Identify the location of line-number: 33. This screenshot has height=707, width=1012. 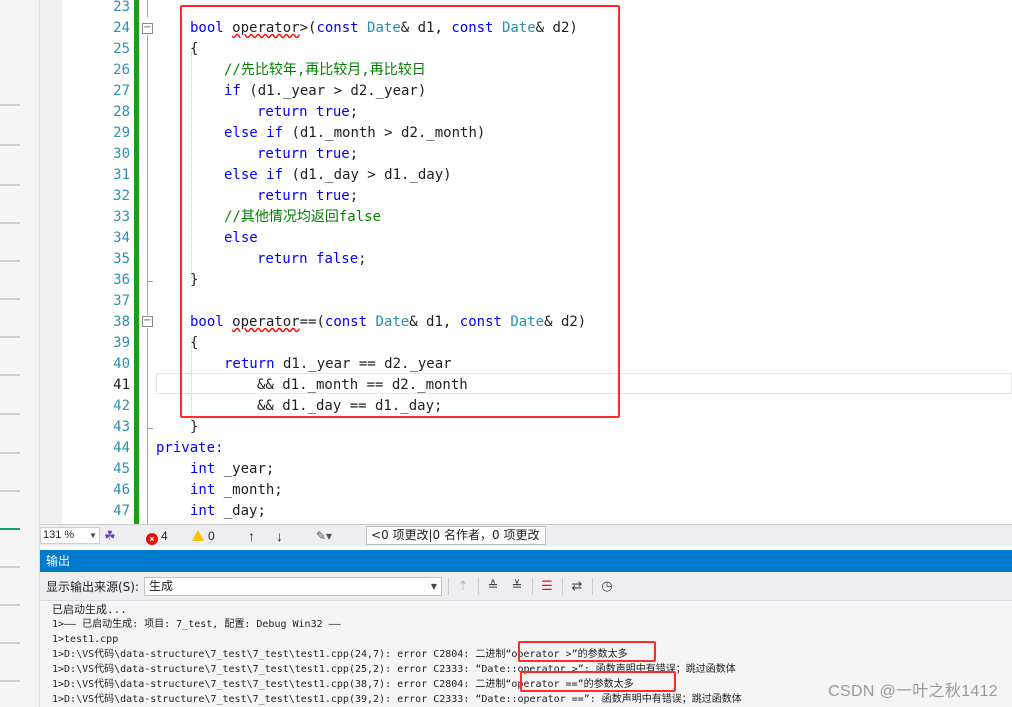
(121, 217).